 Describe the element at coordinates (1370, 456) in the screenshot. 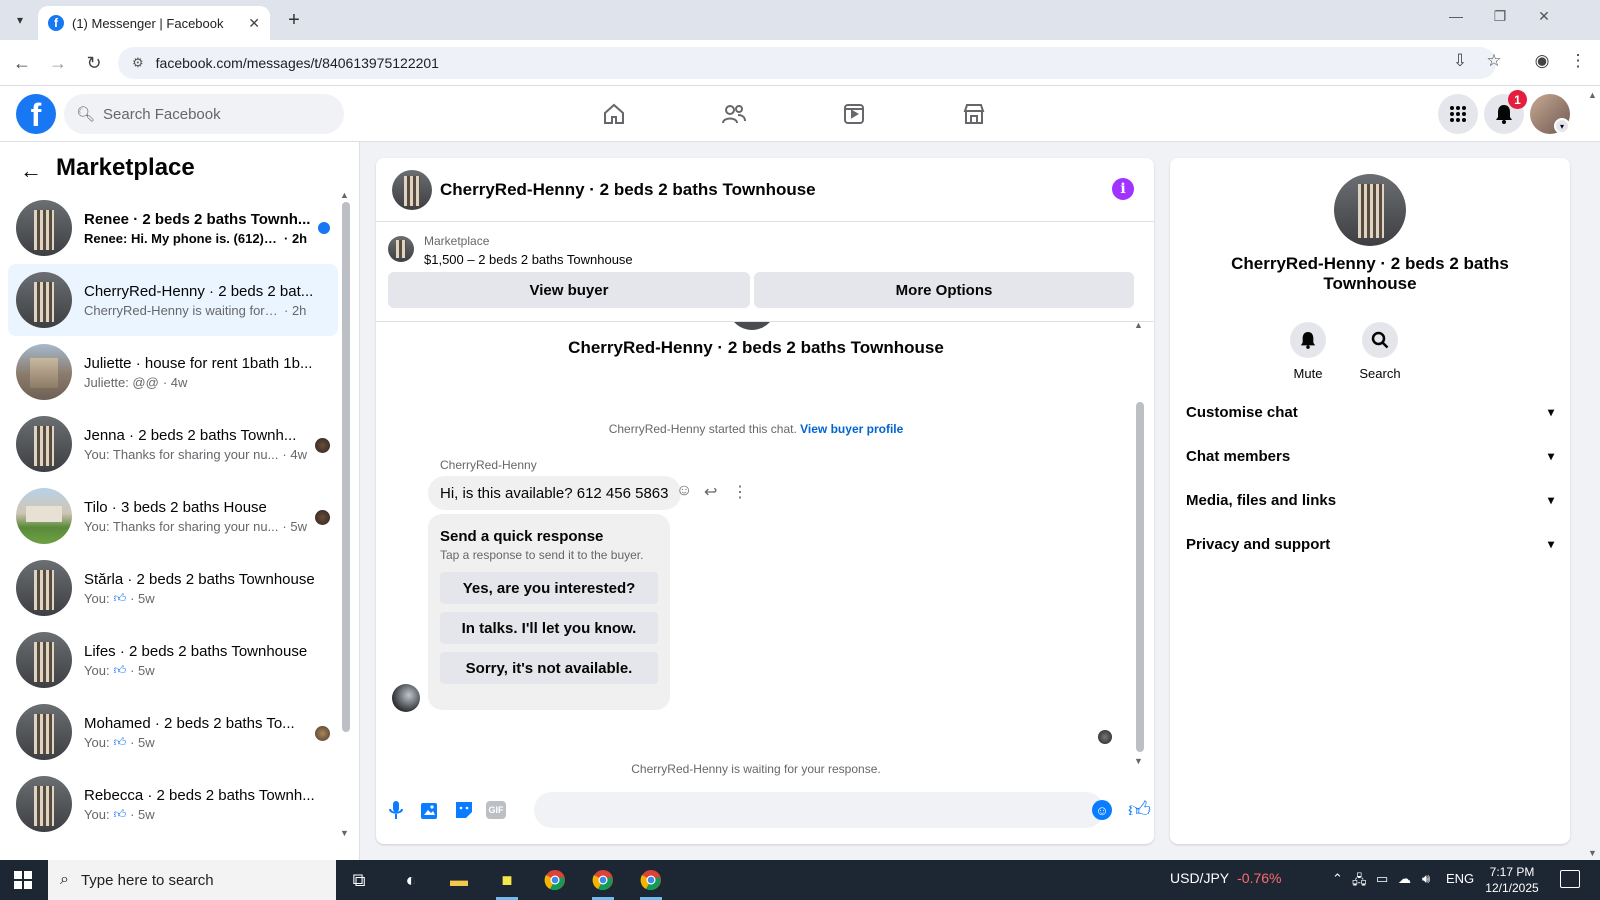

I see `chat-members-row: Chat members ▾` at that location.